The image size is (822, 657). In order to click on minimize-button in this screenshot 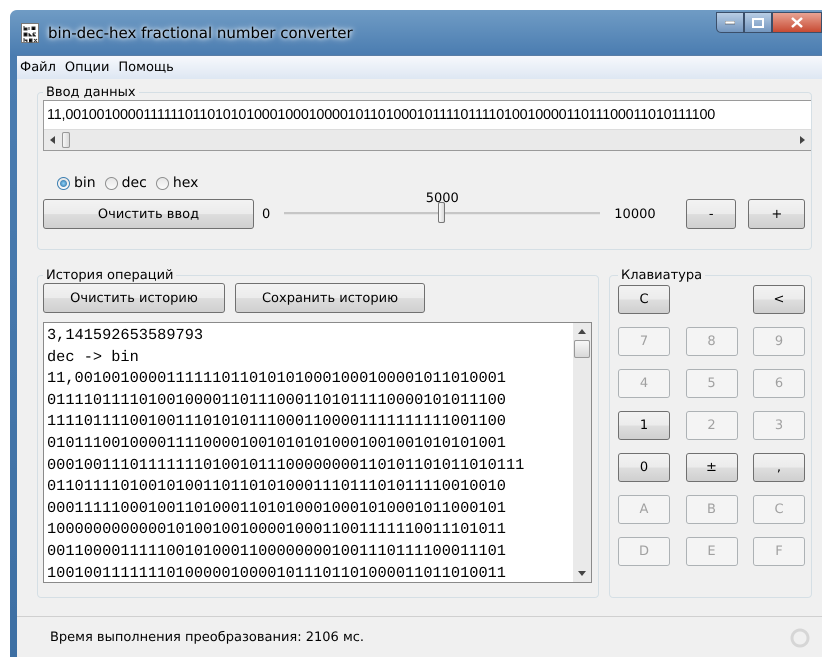, I will do `click(730, 22)`.